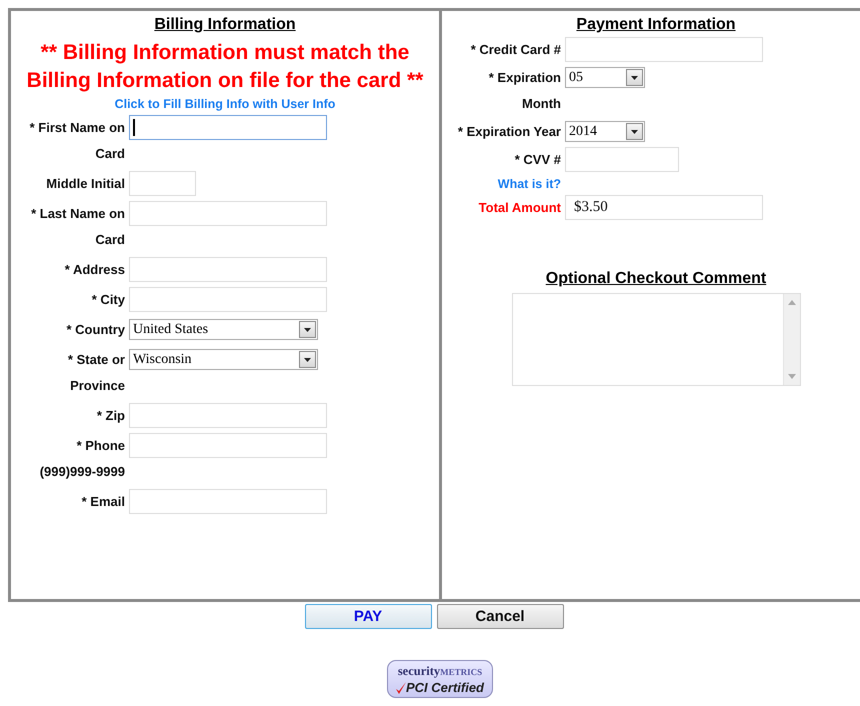 The height and width of the screenshot is (706, 860). I want to click on field-label: * Email, so click(103, 502).